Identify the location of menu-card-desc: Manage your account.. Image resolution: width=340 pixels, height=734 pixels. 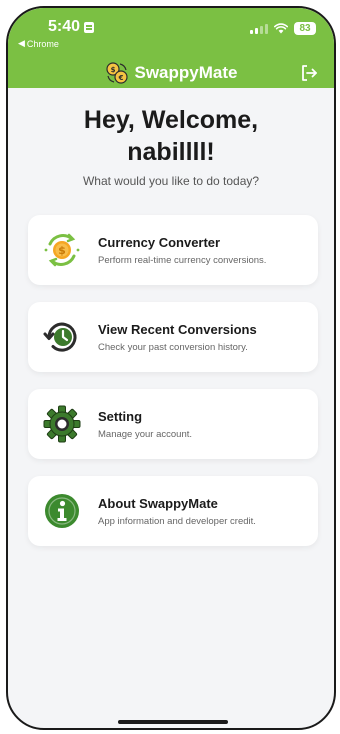
(145, 434).